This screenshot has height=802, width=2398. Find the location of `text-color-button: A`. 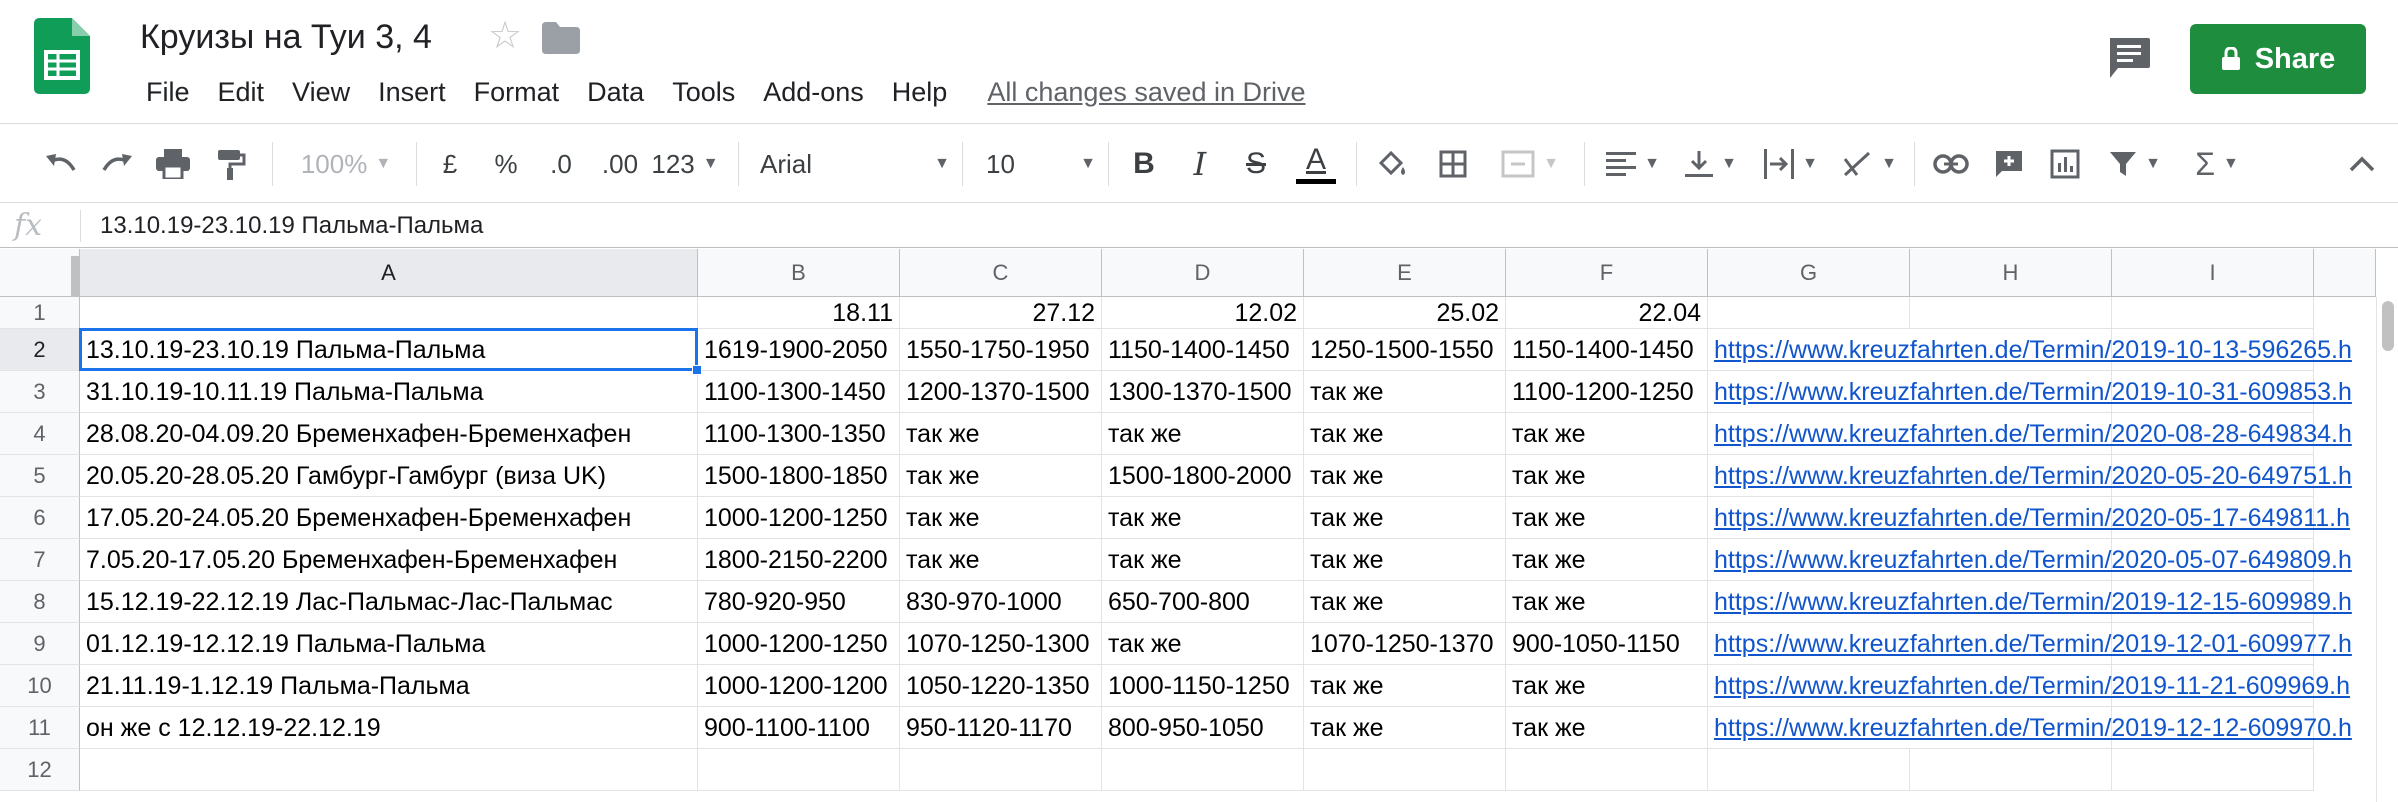

text-color-button: A is located at coordinates (1316, 164).